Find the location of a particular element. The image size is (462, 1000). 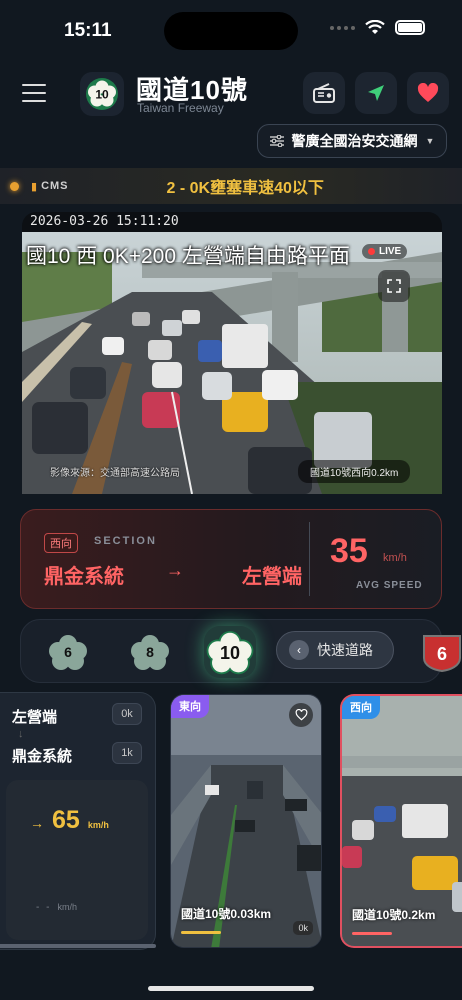

expand-icon is located at coordinates (394, 286).